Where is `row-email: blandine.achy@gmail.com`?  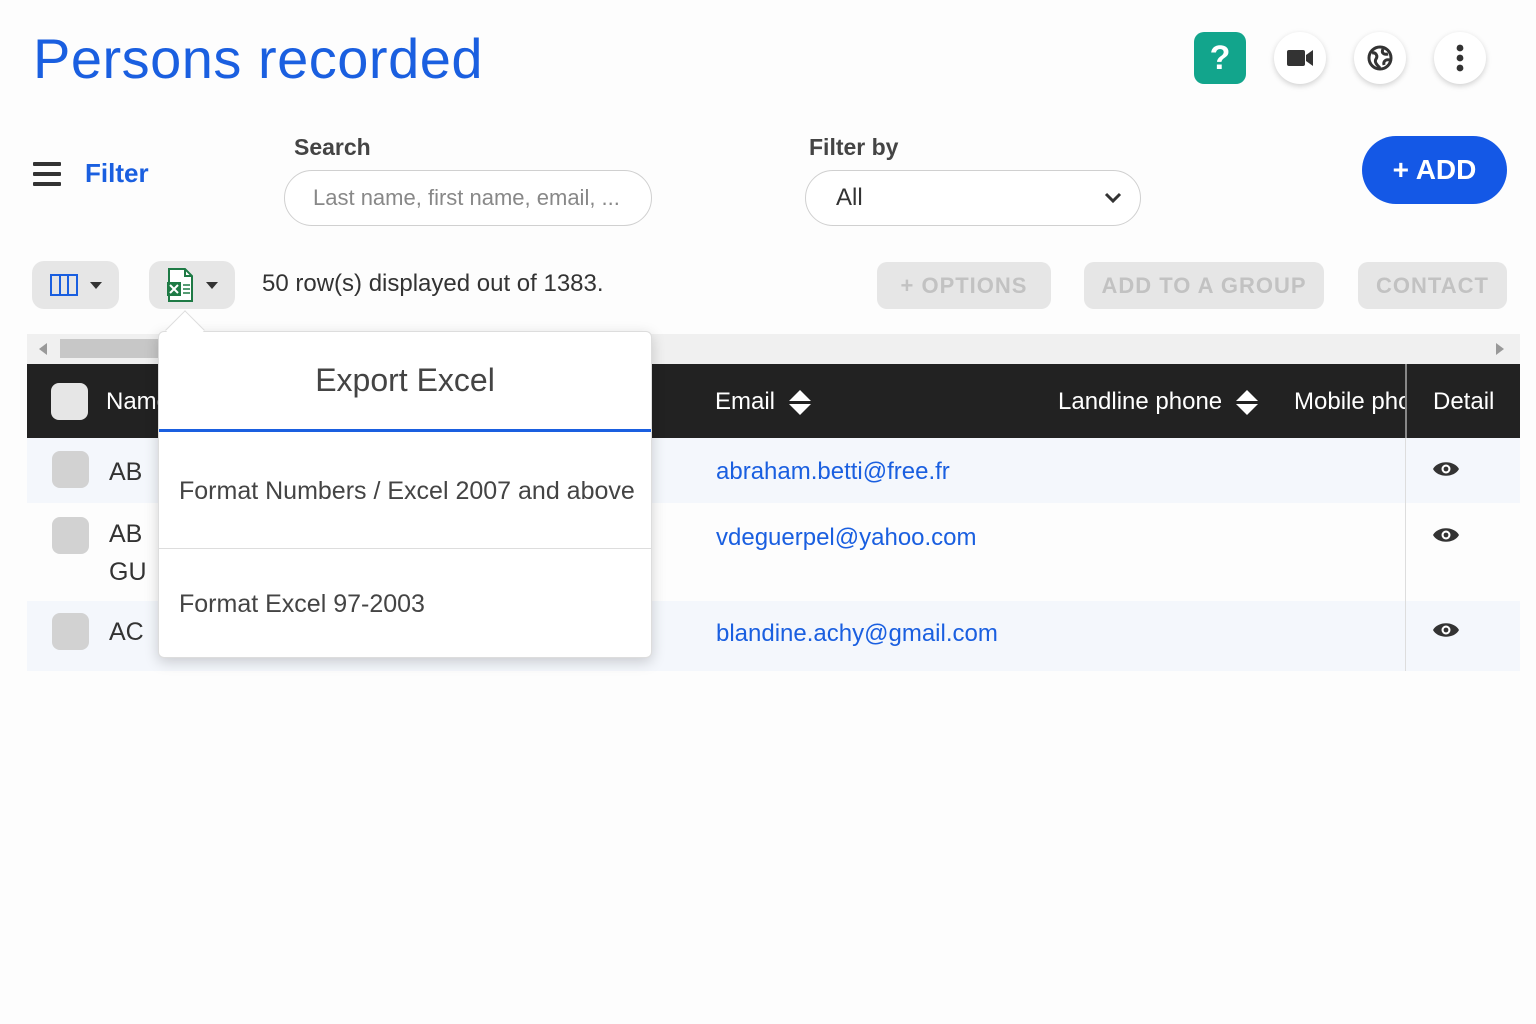
row-email: blandine.achy@gmail.com is located at coordinates (857, 634).